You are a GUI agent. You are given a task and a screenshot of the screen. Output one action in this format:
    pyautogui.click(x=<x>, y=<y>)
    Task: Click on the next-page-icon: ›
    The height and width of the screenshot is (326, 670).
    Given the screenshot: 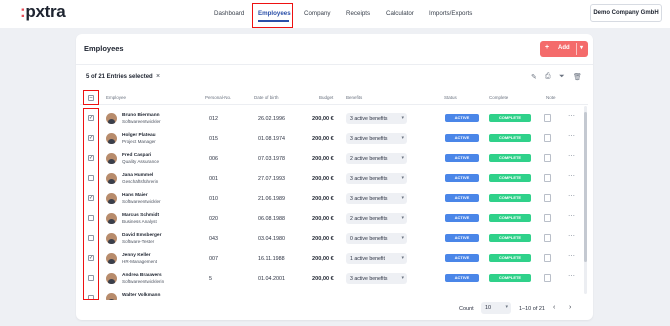 What is the action you would take?
    pyautogui.click(x=570, y=307)
    